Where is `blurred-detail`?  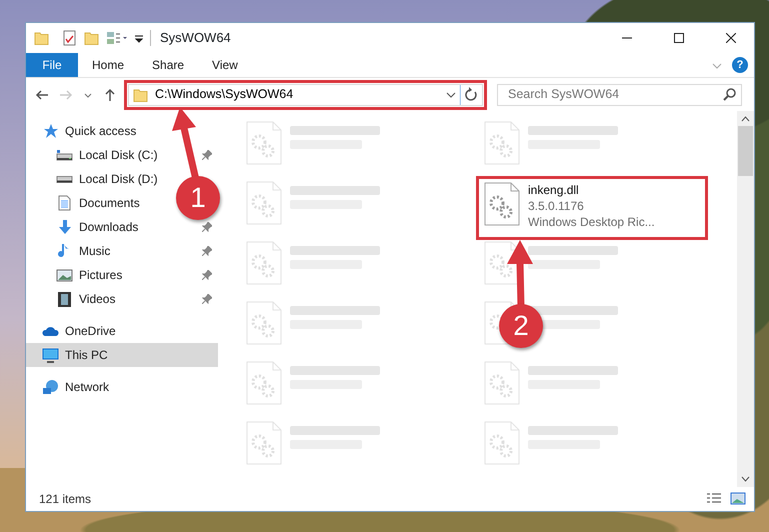
blurred-detail is located at coordinates (564, 264).